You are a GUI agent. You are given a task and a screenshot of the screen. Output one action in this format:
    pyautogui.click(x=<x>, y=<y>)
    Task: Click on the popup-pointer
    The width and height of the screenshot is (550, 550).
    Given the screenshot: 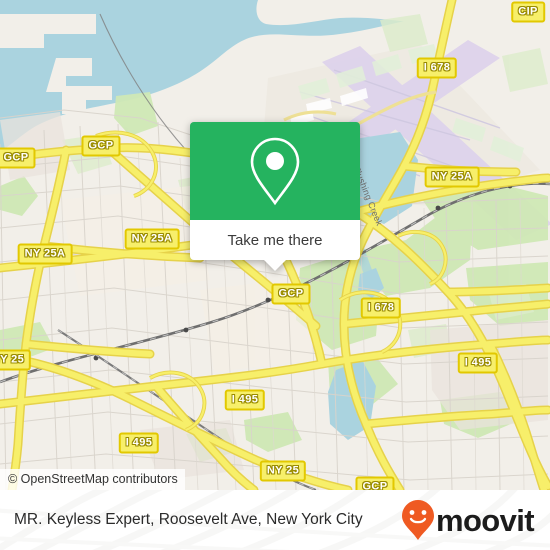 What is the action you would take?
    pyautogui.click(x=275, y=265)
    